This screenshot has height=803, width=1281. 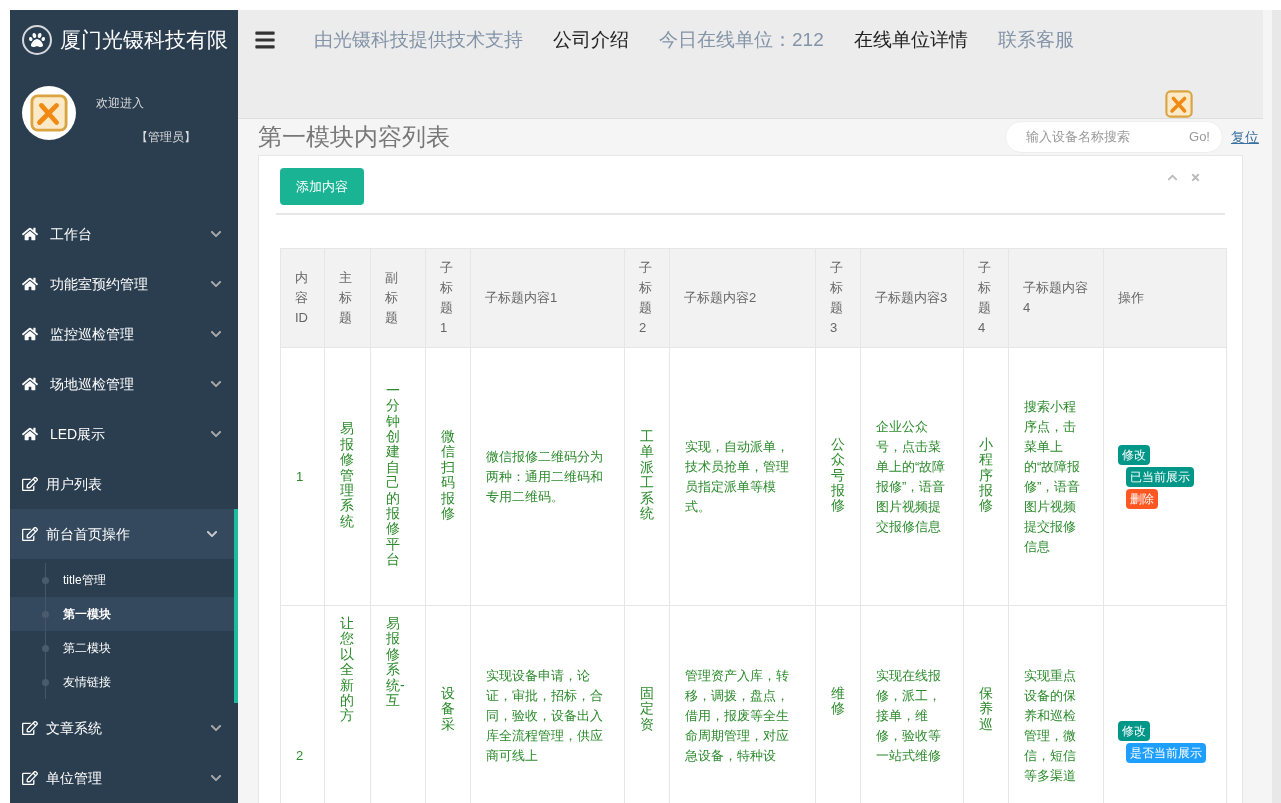 What do you see at coordinates (124, 284) in the screenshot?
I see `sidebar-item: 功能室预约管理` at bounding box center [124, 284].